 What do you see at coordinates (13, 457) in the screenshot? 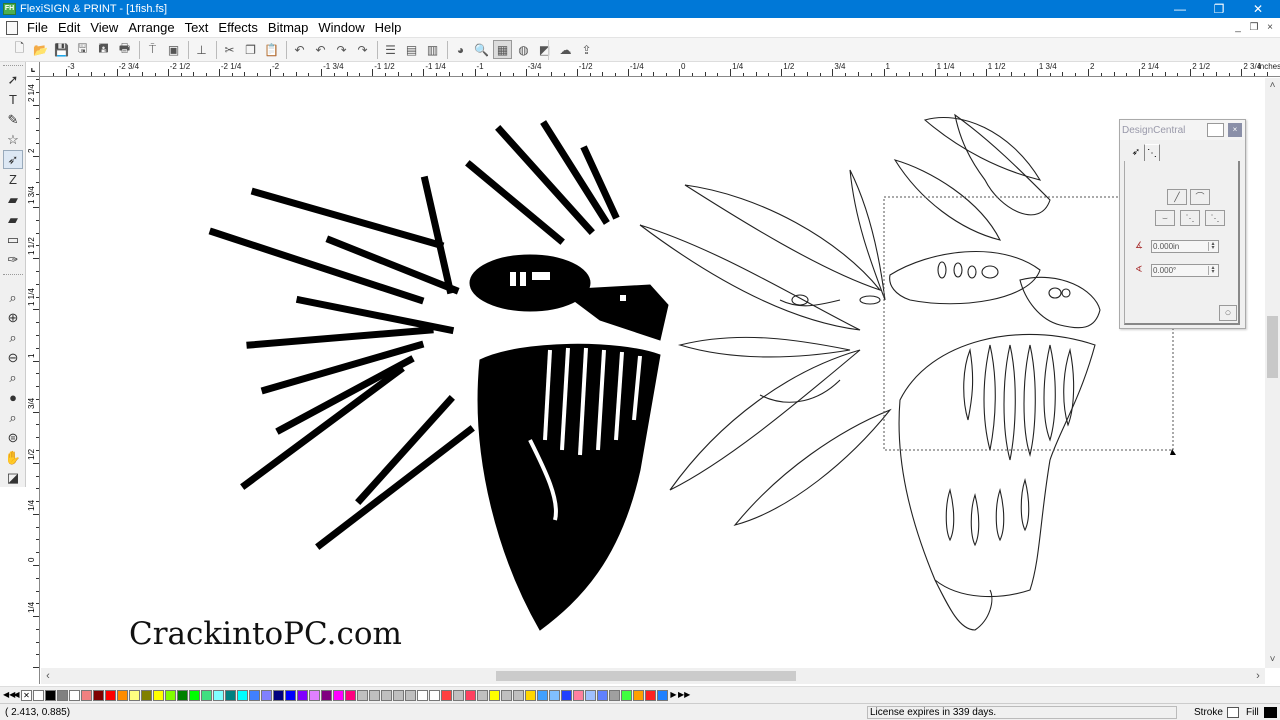
I see `hand-pan-tool-icon: ✋` at bounding box center [13, 457].